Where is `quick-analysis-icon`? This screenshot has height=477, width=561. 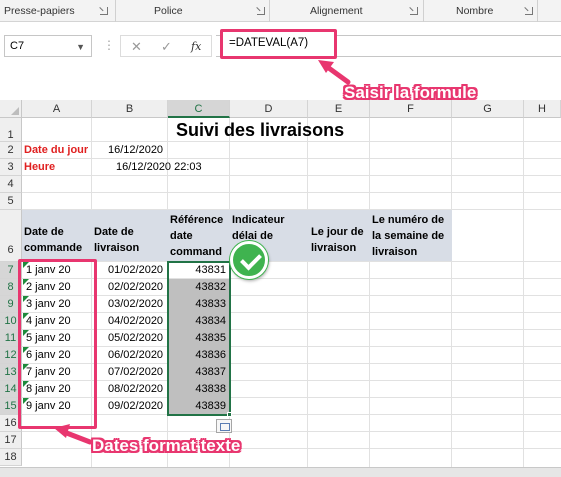 quick-analysis-icon is located at coordinates (224, 426).